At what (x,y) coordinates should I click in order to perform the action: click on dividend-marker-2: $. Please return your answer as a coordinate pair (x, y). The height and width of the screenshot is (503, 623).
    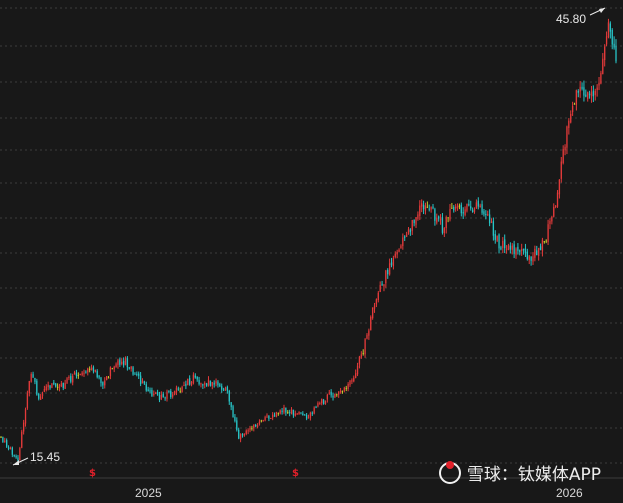
    Looking at the image, I should click on (295, 473).